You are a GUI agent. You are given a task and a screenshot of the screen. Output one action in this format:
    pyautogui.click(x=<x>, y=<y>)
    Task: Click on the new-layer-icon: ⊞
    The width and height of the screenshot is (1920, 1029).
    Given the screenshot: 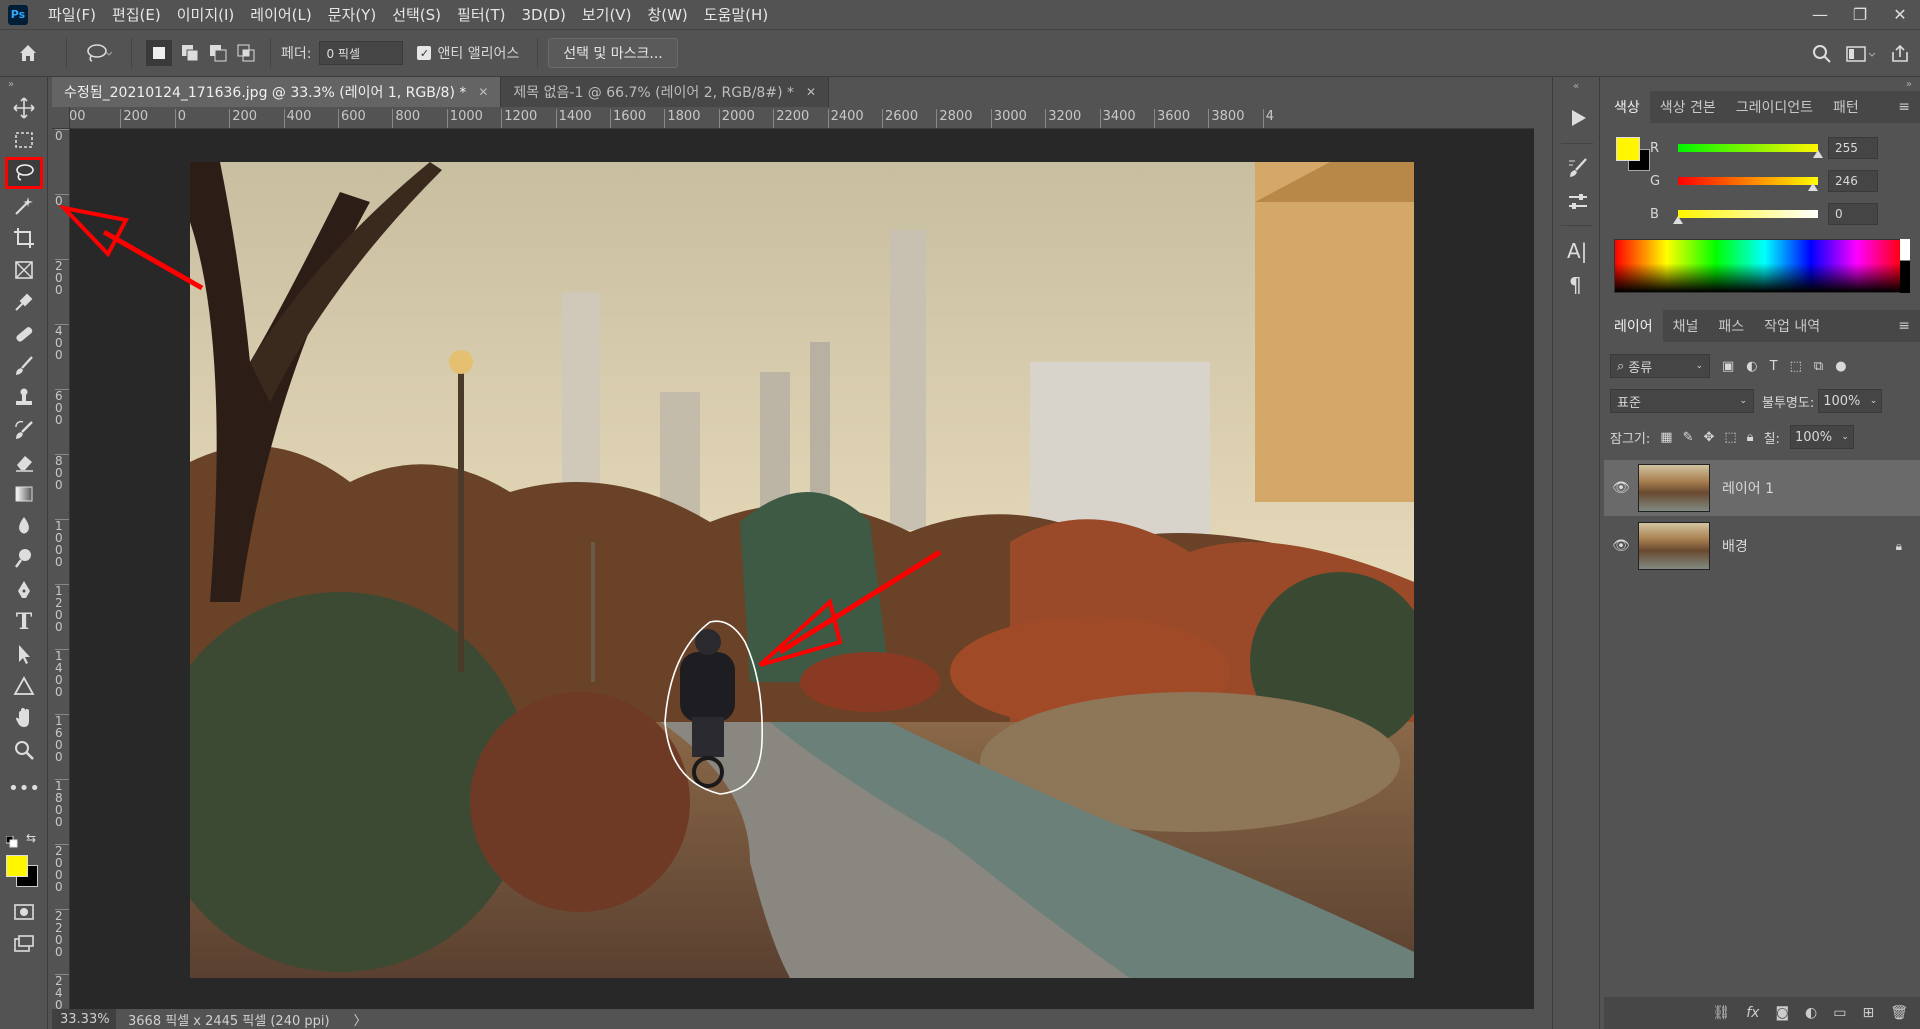 What is the action you would take?
    pyautogui.click(x=1868, y=1013)
    